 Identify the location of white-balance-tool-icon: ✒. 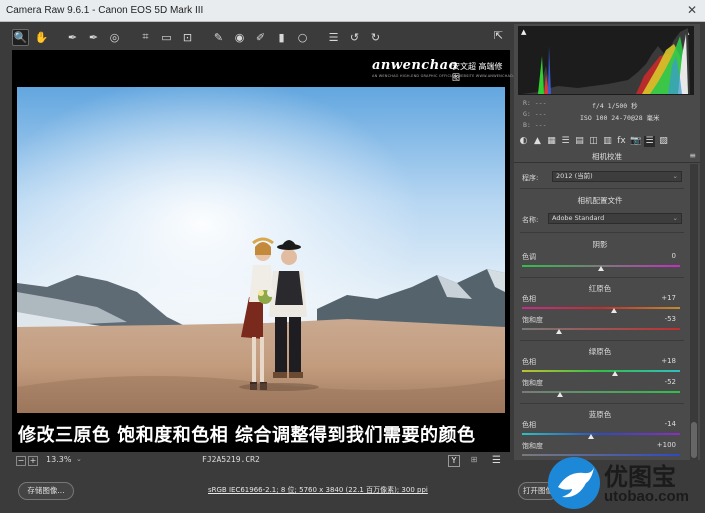
(72, 37).